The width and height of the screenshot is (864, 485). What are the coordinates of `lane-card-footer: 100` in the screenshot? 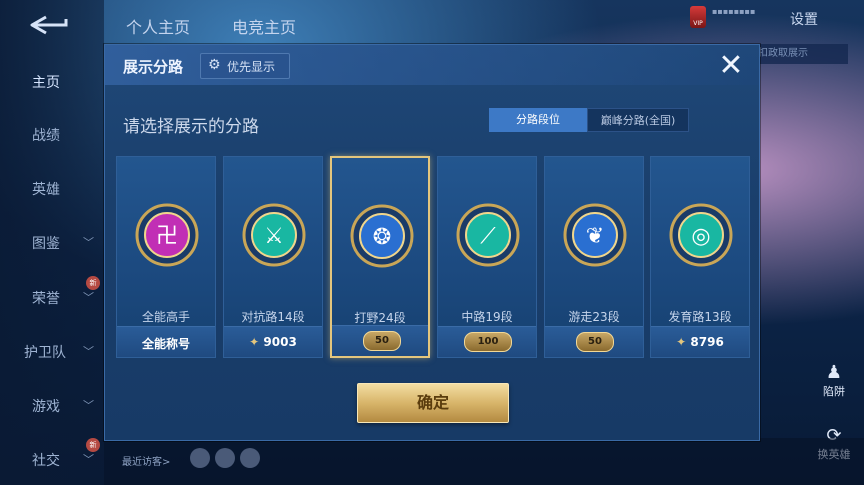 It's located at (487, 341).